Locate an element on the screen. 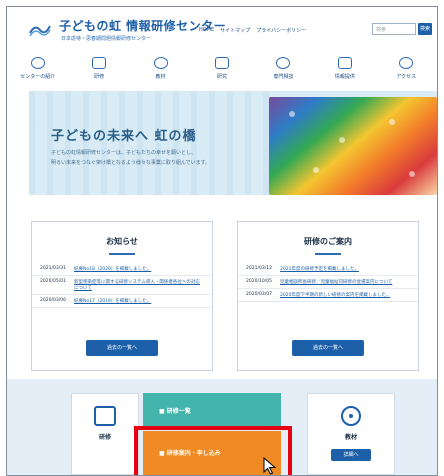 This screenshot has height=476, width=444. list-item: 2021/03/31 紀要No18（2020）を掲載しました。 is located at coordinates (122, 269).